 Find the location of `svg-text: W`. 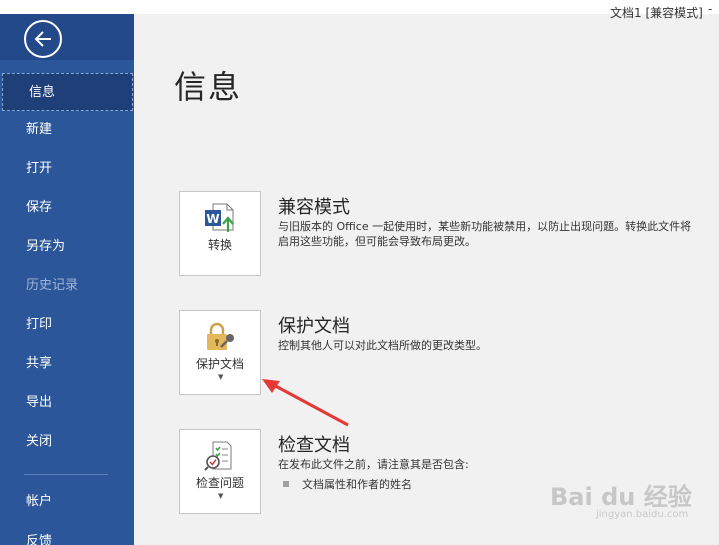

svg-text: W is located at coordinates (212, 219).